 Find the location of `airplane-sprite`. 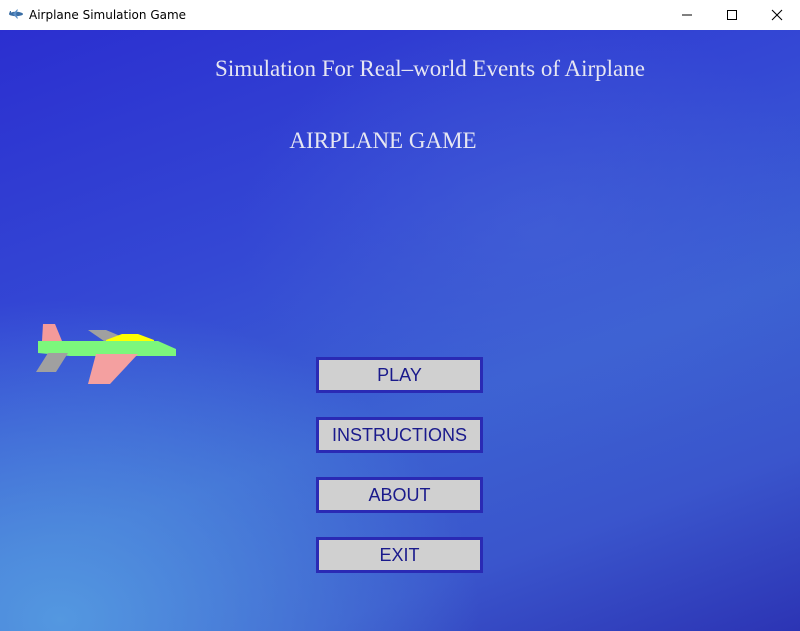

airplane-sprite is located at coordinates (106, 354).